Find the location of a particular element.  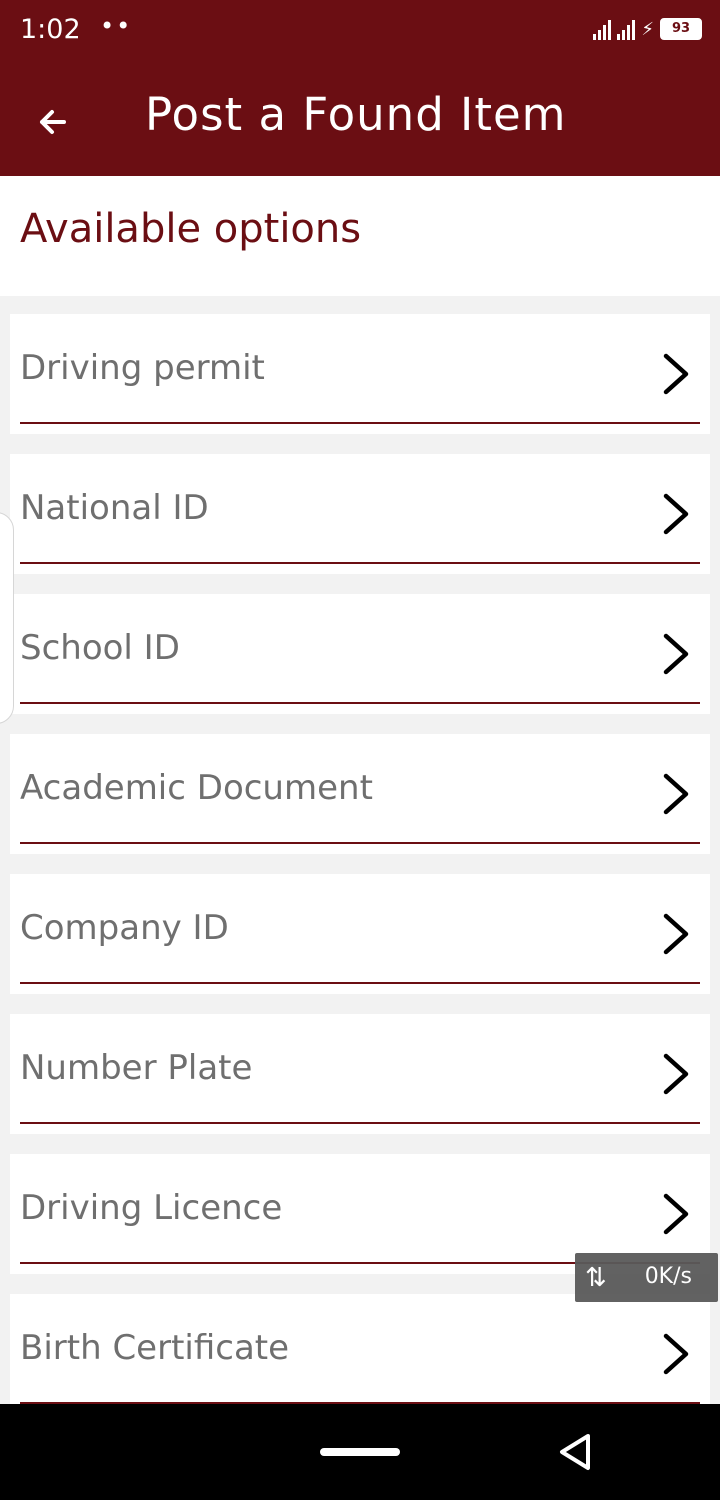

option-academic-document: Academic Document is located at coordinates (360, 794).